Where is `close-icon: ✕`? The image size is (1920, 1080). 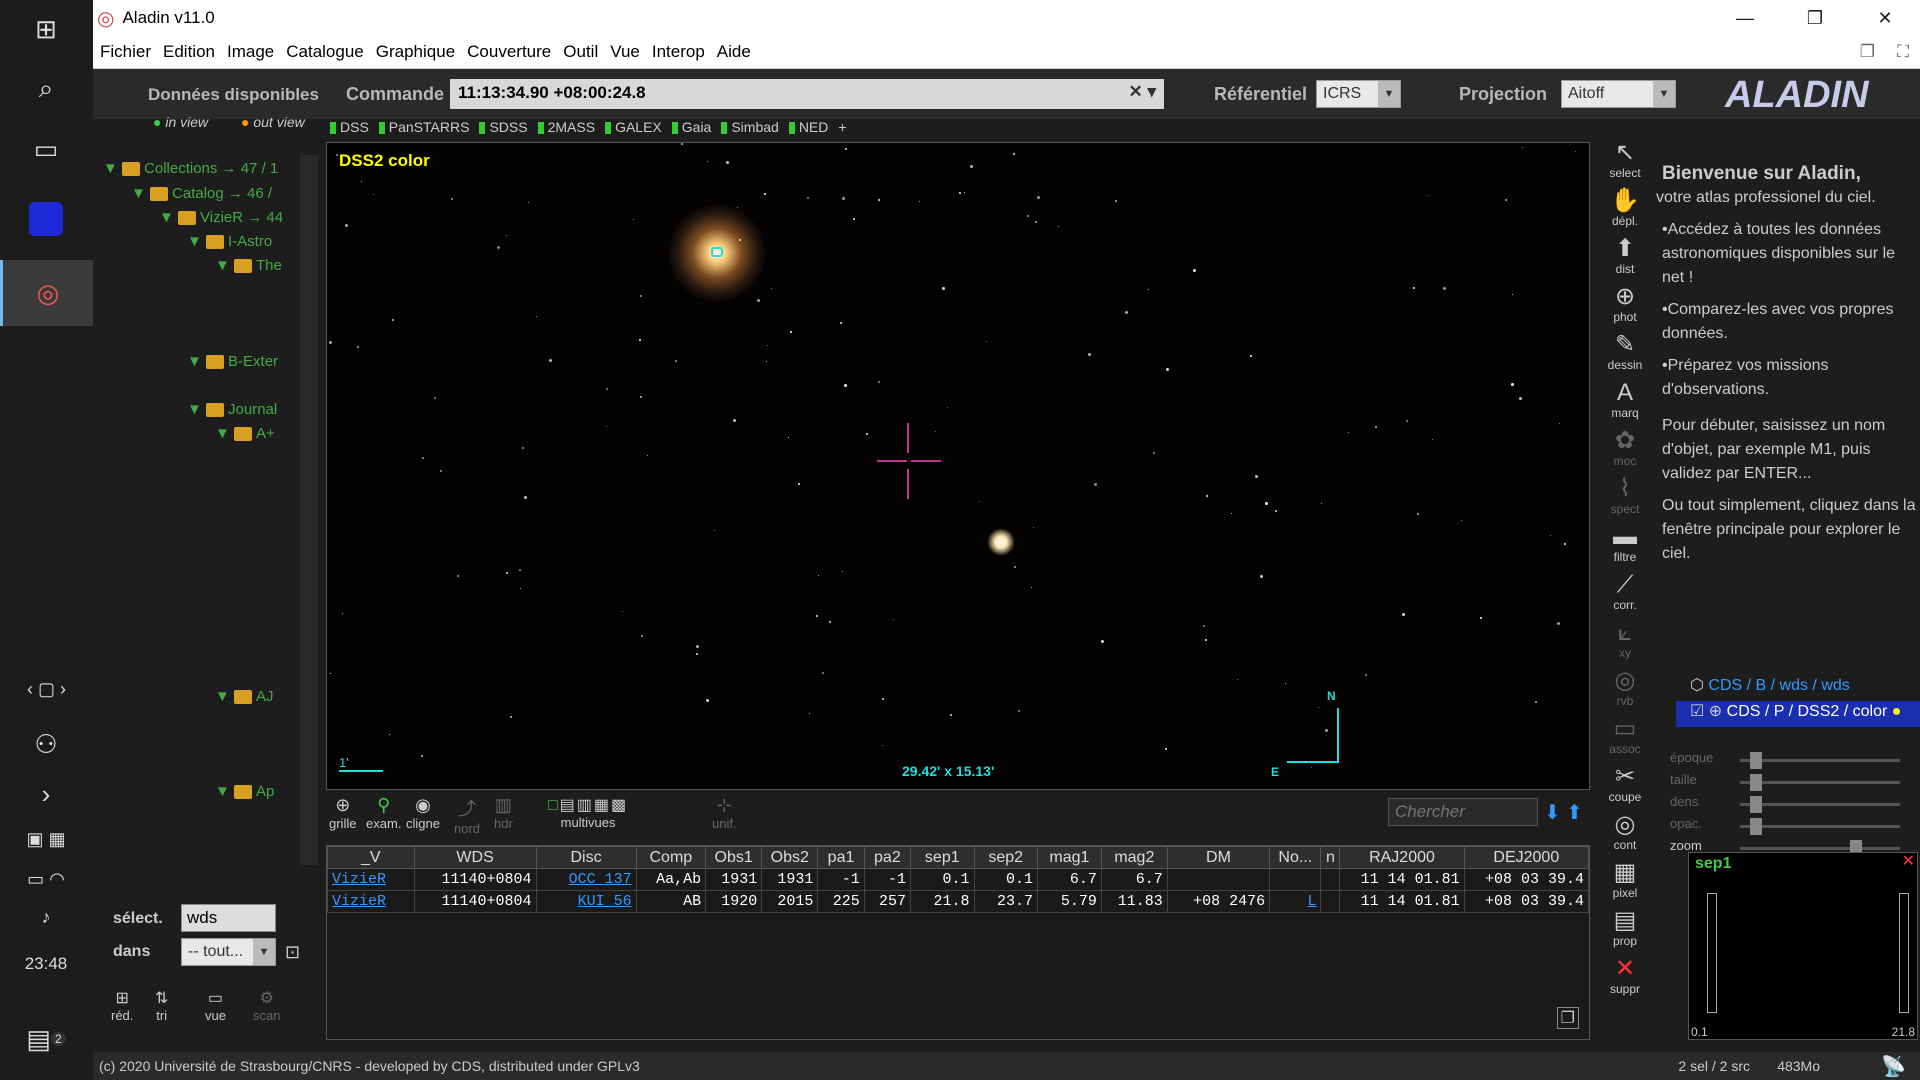 close-icon: ✕ is located at coordinates (1908, 861).